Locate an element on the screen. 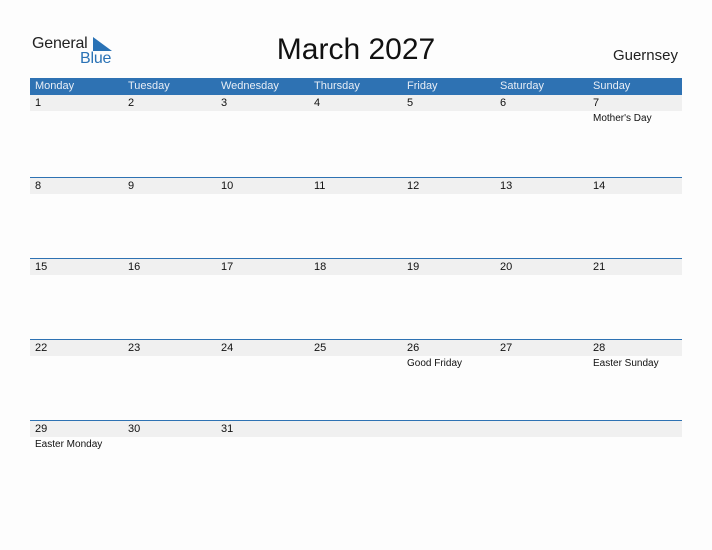  day-number: 27 is located at coordinates (506, 348).